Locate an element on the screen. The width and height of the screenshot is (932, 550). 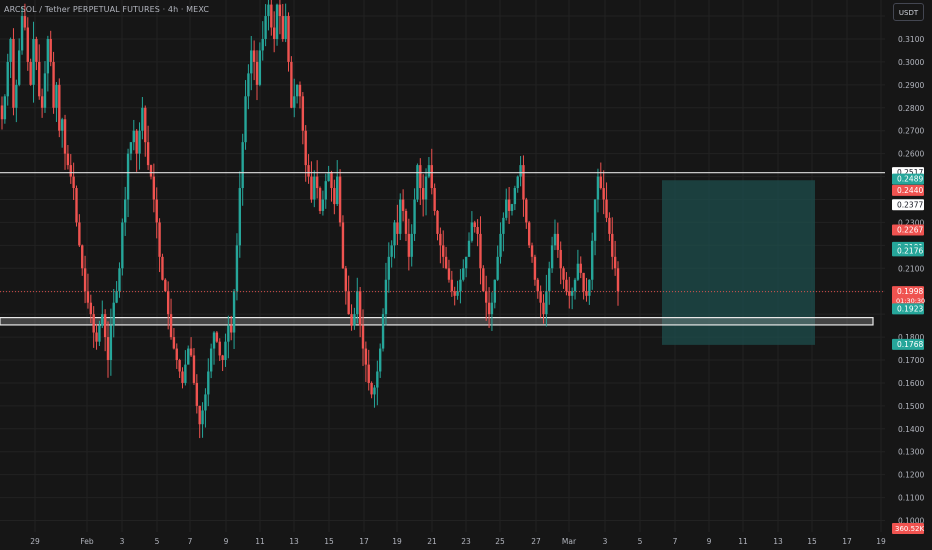
x-tick-label: 11 is located at coordinates (743, 541).